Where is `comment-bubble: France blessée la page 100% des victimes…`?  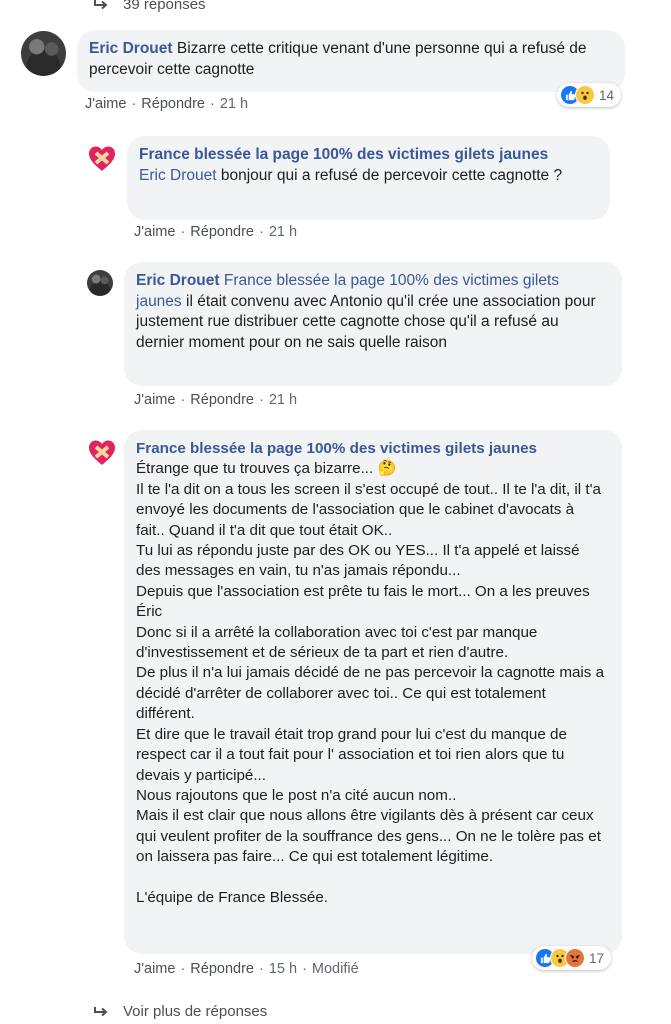 comment-bubble: France blessée la page 100% des victimes… is located at coordinates (368, 178).